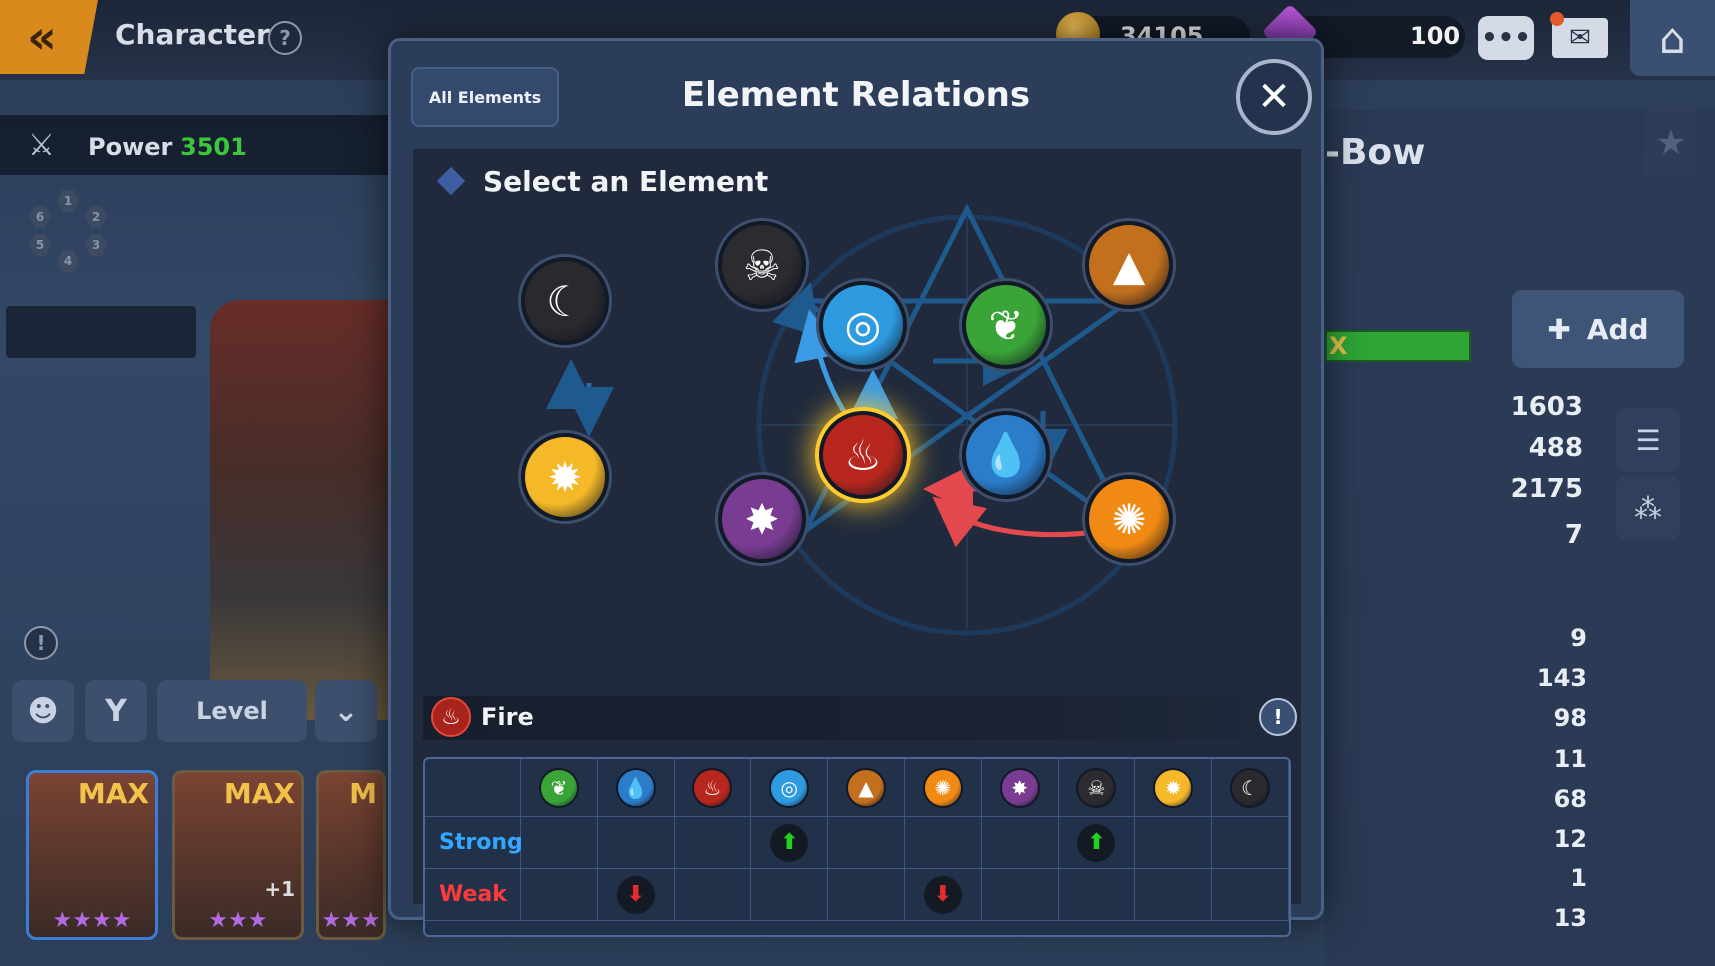  Describe the element at coordinates (351, 920) in the screenshot. I see `star-rating: ★★★` at that location.